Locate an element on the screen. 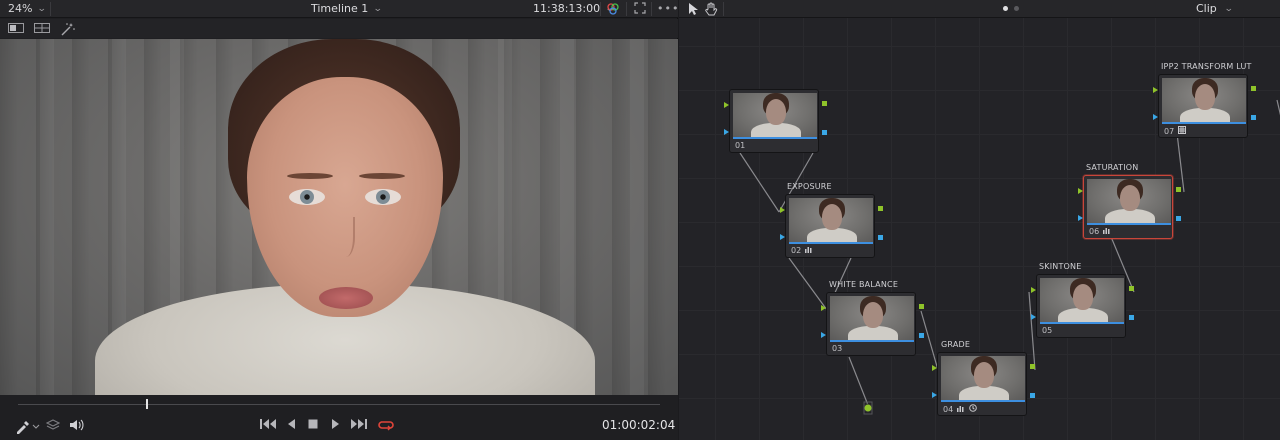 This screenshot has width=1280, height=440. fullscreen-icon is located at coordinates (640, 9).